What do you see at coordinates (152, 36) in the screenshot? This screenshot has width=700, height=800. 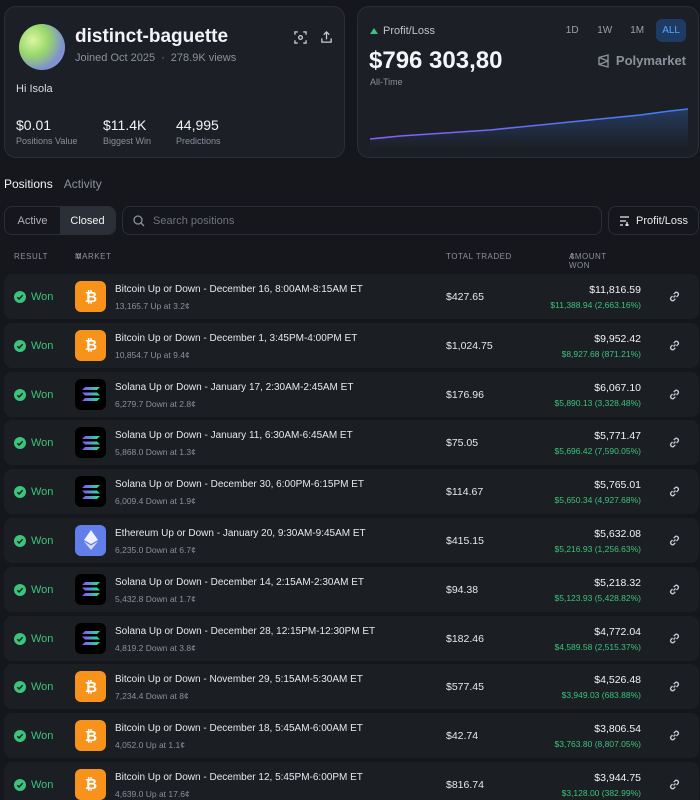 I see `username: distinct-baguette` at bounding box center [152, 36].